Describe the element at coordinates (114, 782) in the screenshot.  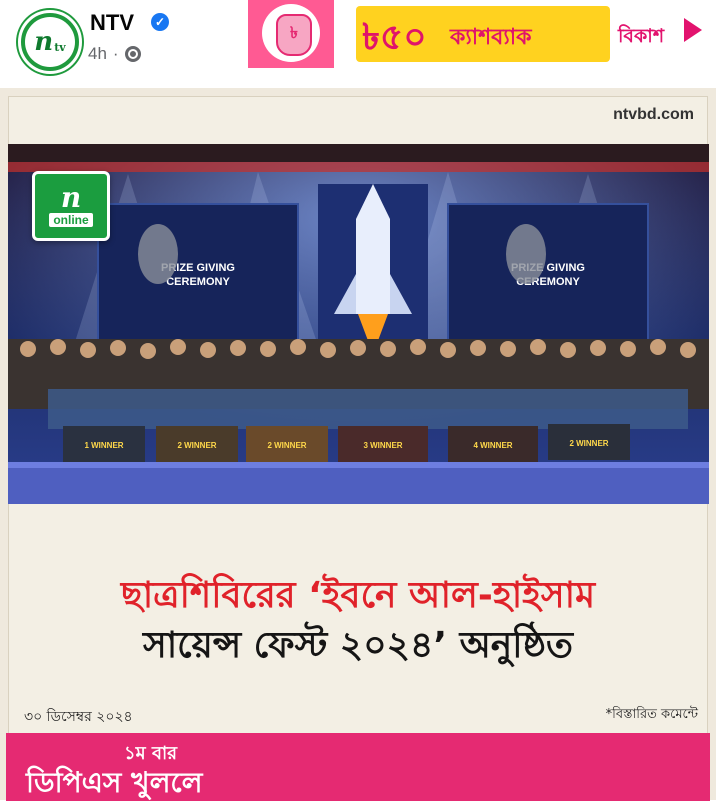
I see `ad-line-2: ডিপিএস খুললে` at that location.